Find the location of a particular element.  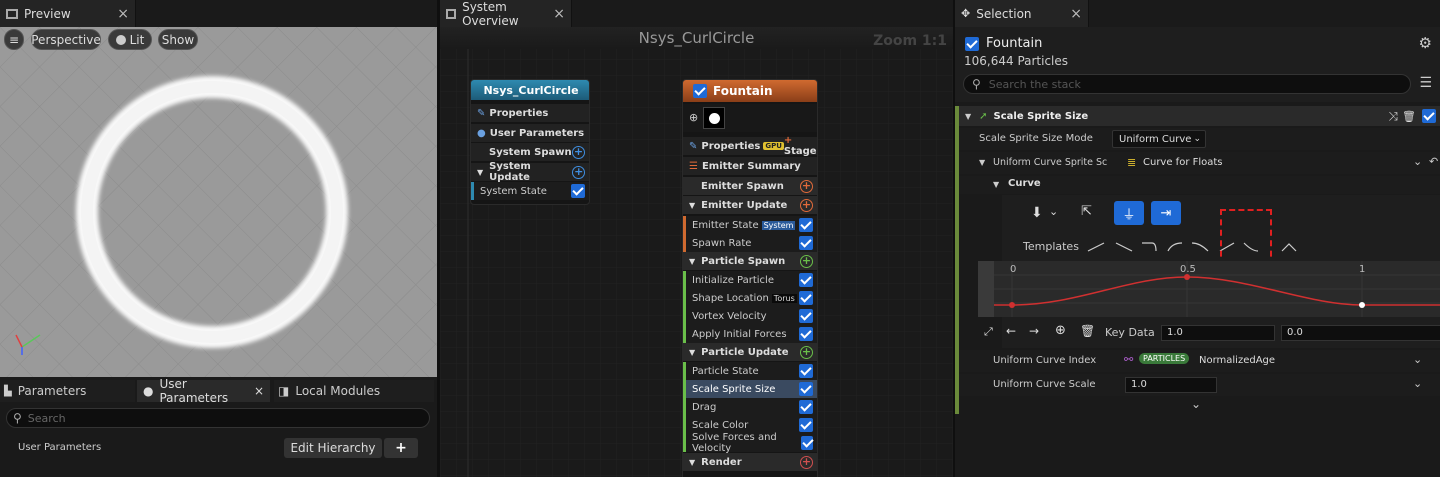

module-enable-checkbox is located at coordinates (1429, 116).